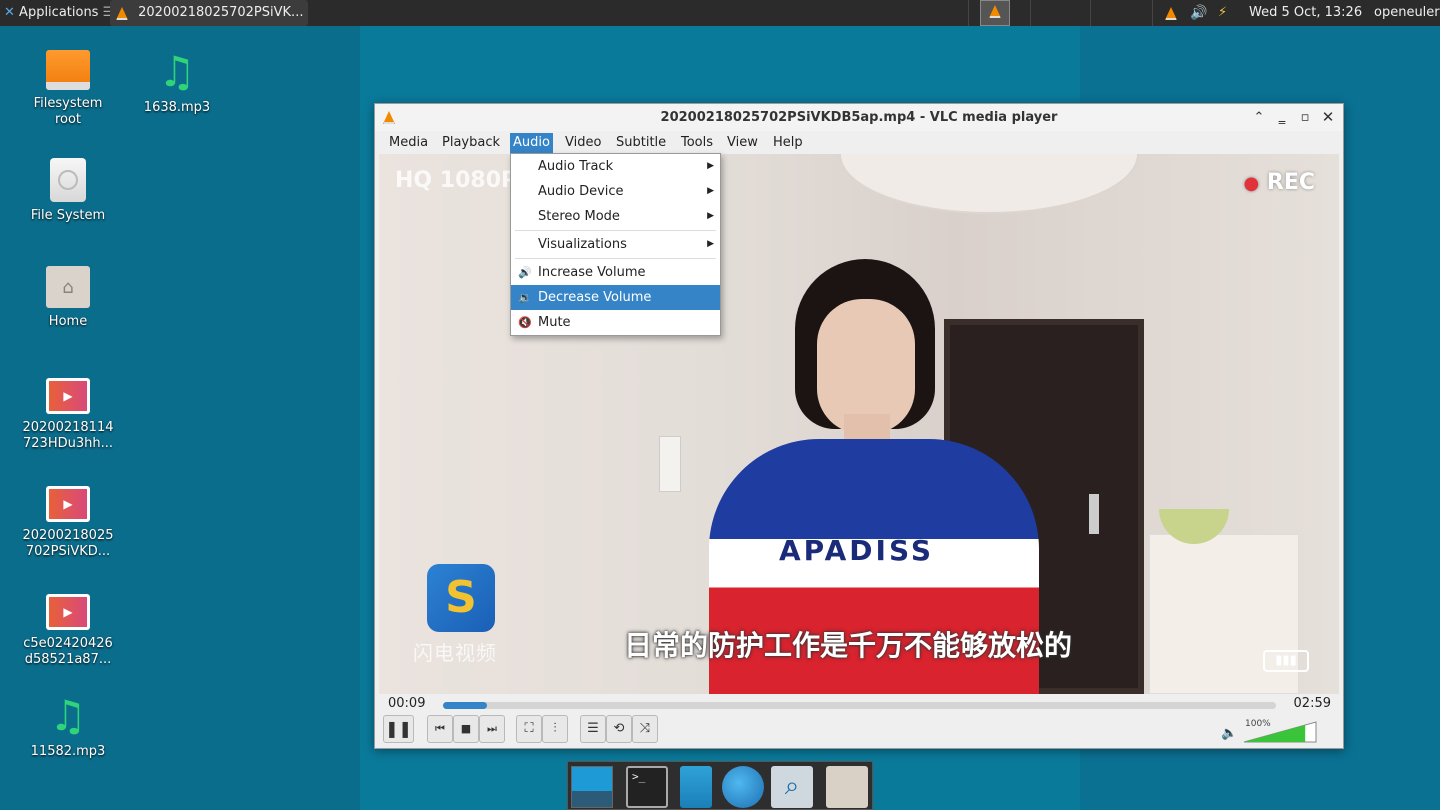 The height and width of the screenshot is (810, 1440). Describe the element at coordinates (592, 787) in the screenshot. I see `show-desktop-icon` at that location.